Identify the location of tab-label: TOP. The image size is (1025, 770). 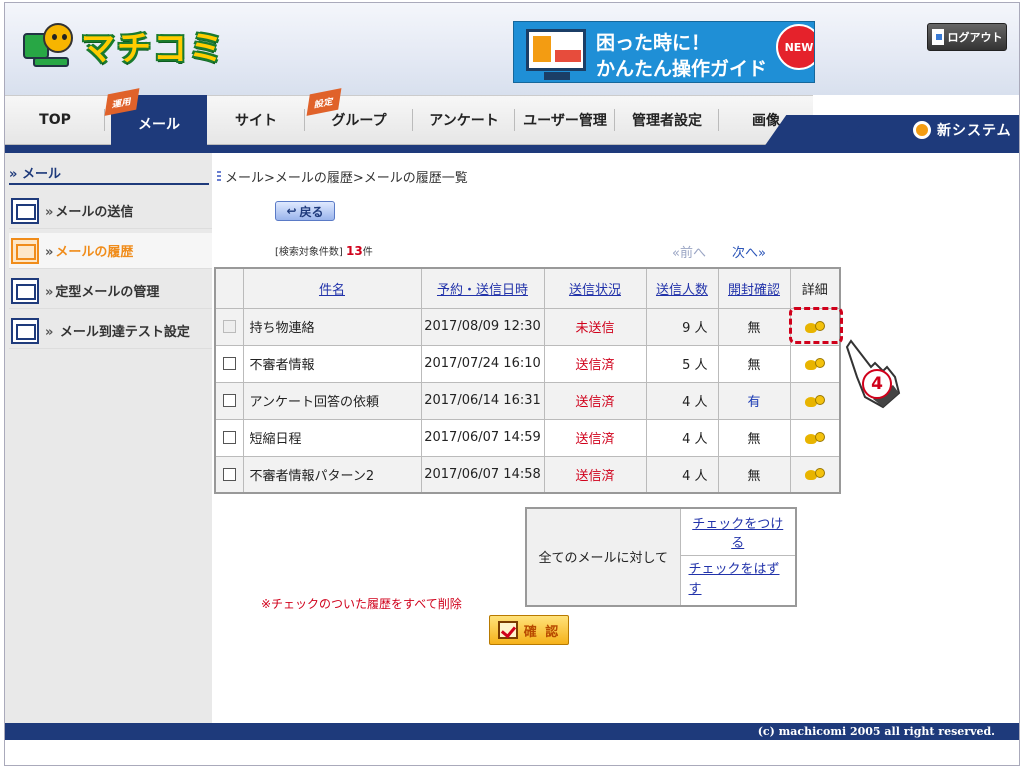
(55, 120).